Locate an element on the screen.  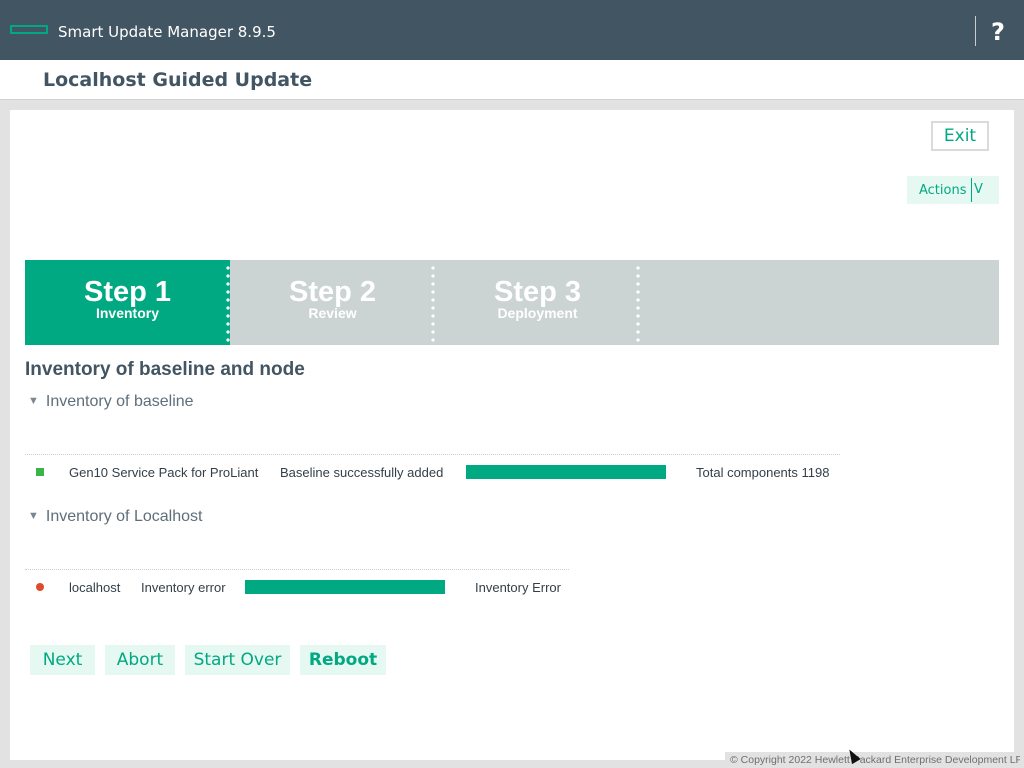
baseline-summary: Total components 1198 is located at coordinates (763, 472).